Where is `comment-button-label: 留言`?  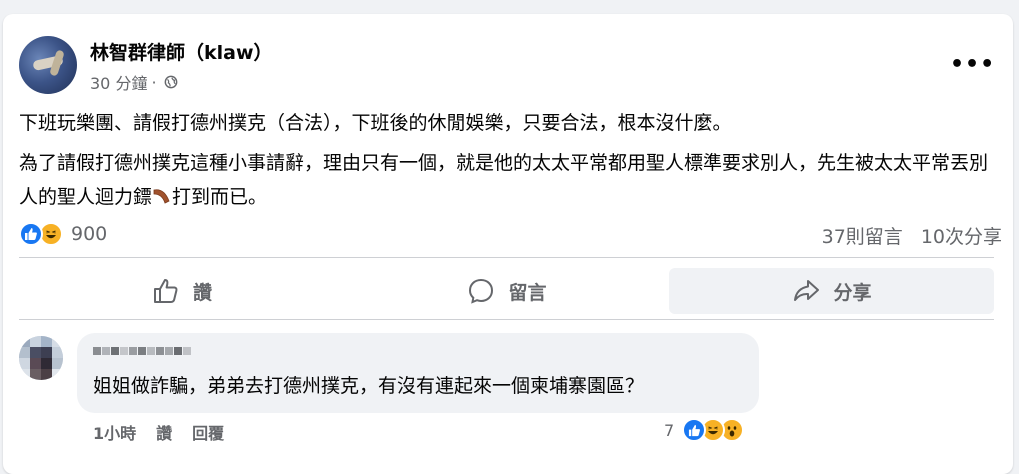
comment-button-label: 留言 is located at coordinates (527, 292).